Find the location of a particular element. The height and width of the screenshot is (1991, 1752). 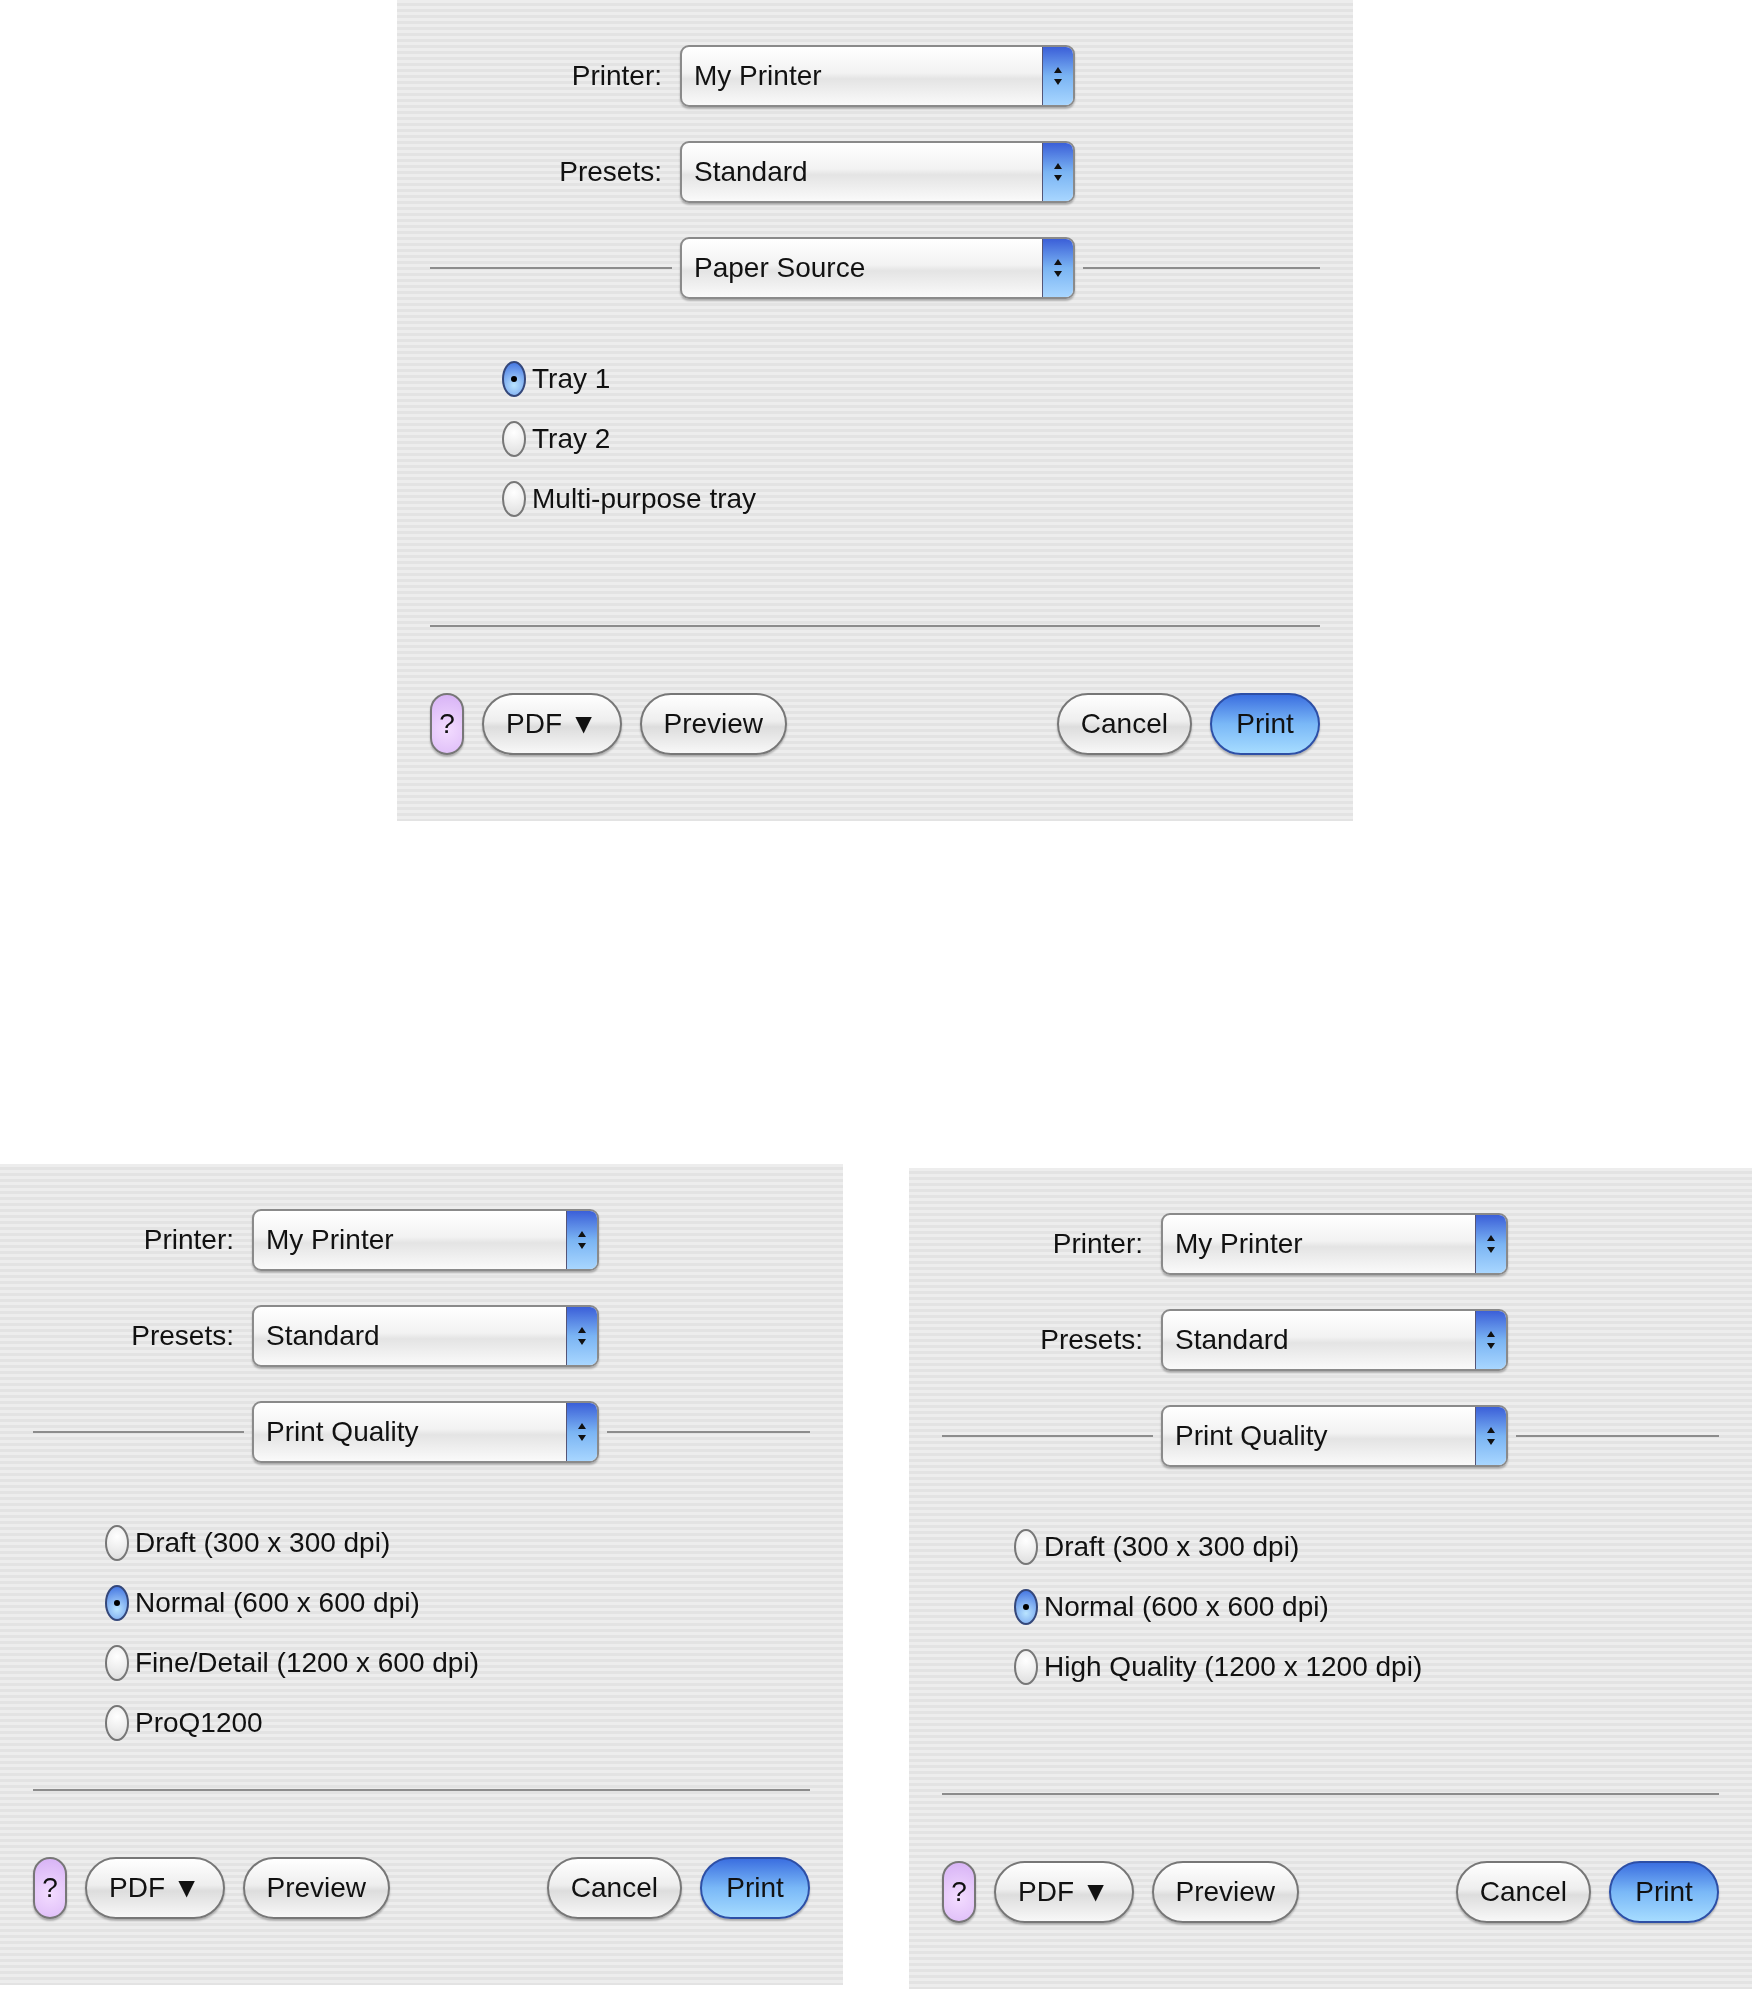

radio-label: Fine/Detail (1200 x 600 dpi) is located at coordinates (307, 1663).